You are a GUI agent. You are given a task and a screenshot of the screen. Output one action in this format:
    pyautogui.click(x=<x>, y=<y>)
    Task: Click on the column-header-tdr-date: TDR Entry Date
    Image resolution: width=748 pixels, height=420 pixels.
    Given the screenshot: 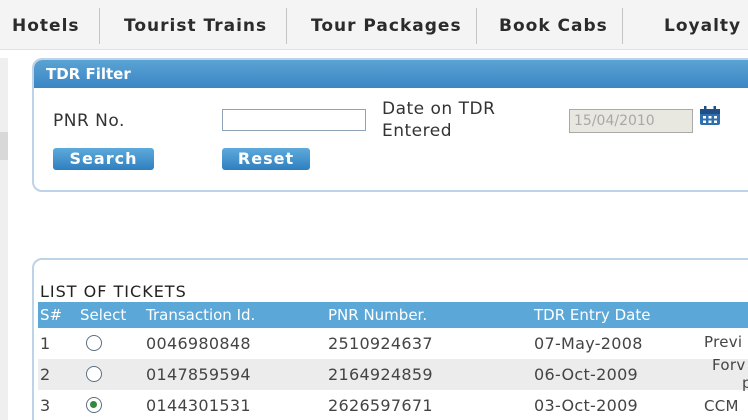 What is the action you would take?
    pyautogui.click(x=592, y=315)
    